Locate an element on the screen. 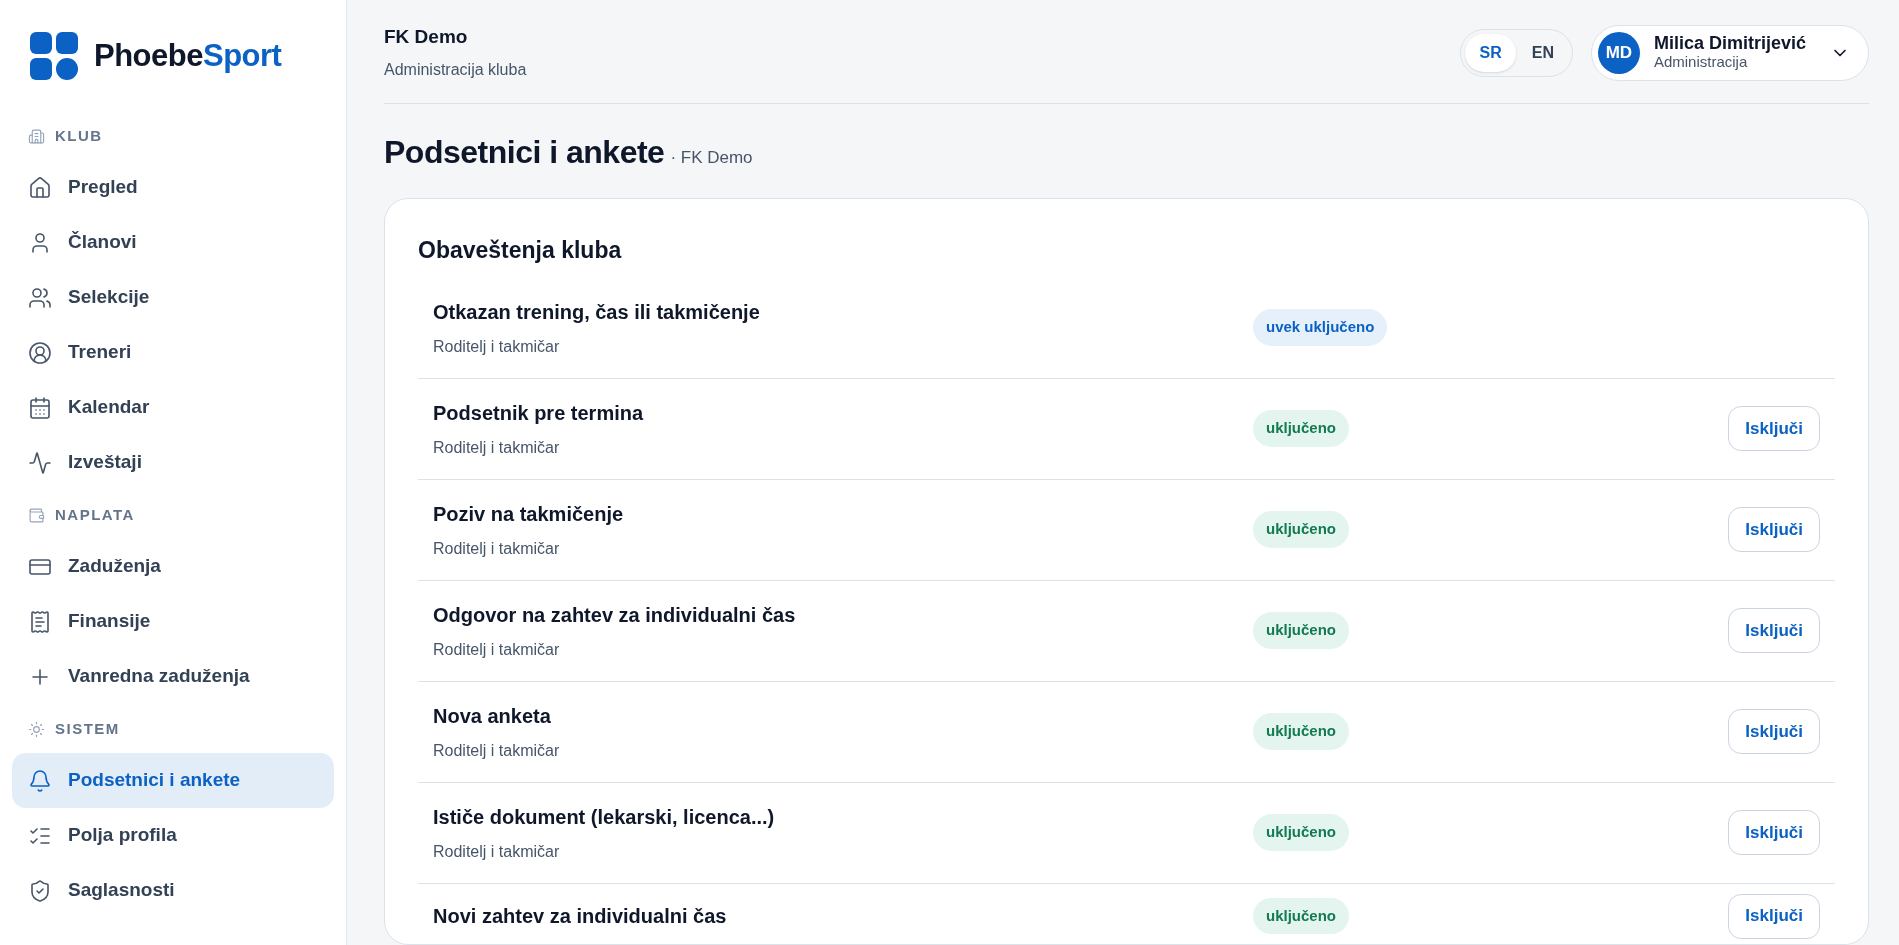 The width and height of the screenshot is (1899, 945). nav-item: Finansije is located at coordinates (173, 621).